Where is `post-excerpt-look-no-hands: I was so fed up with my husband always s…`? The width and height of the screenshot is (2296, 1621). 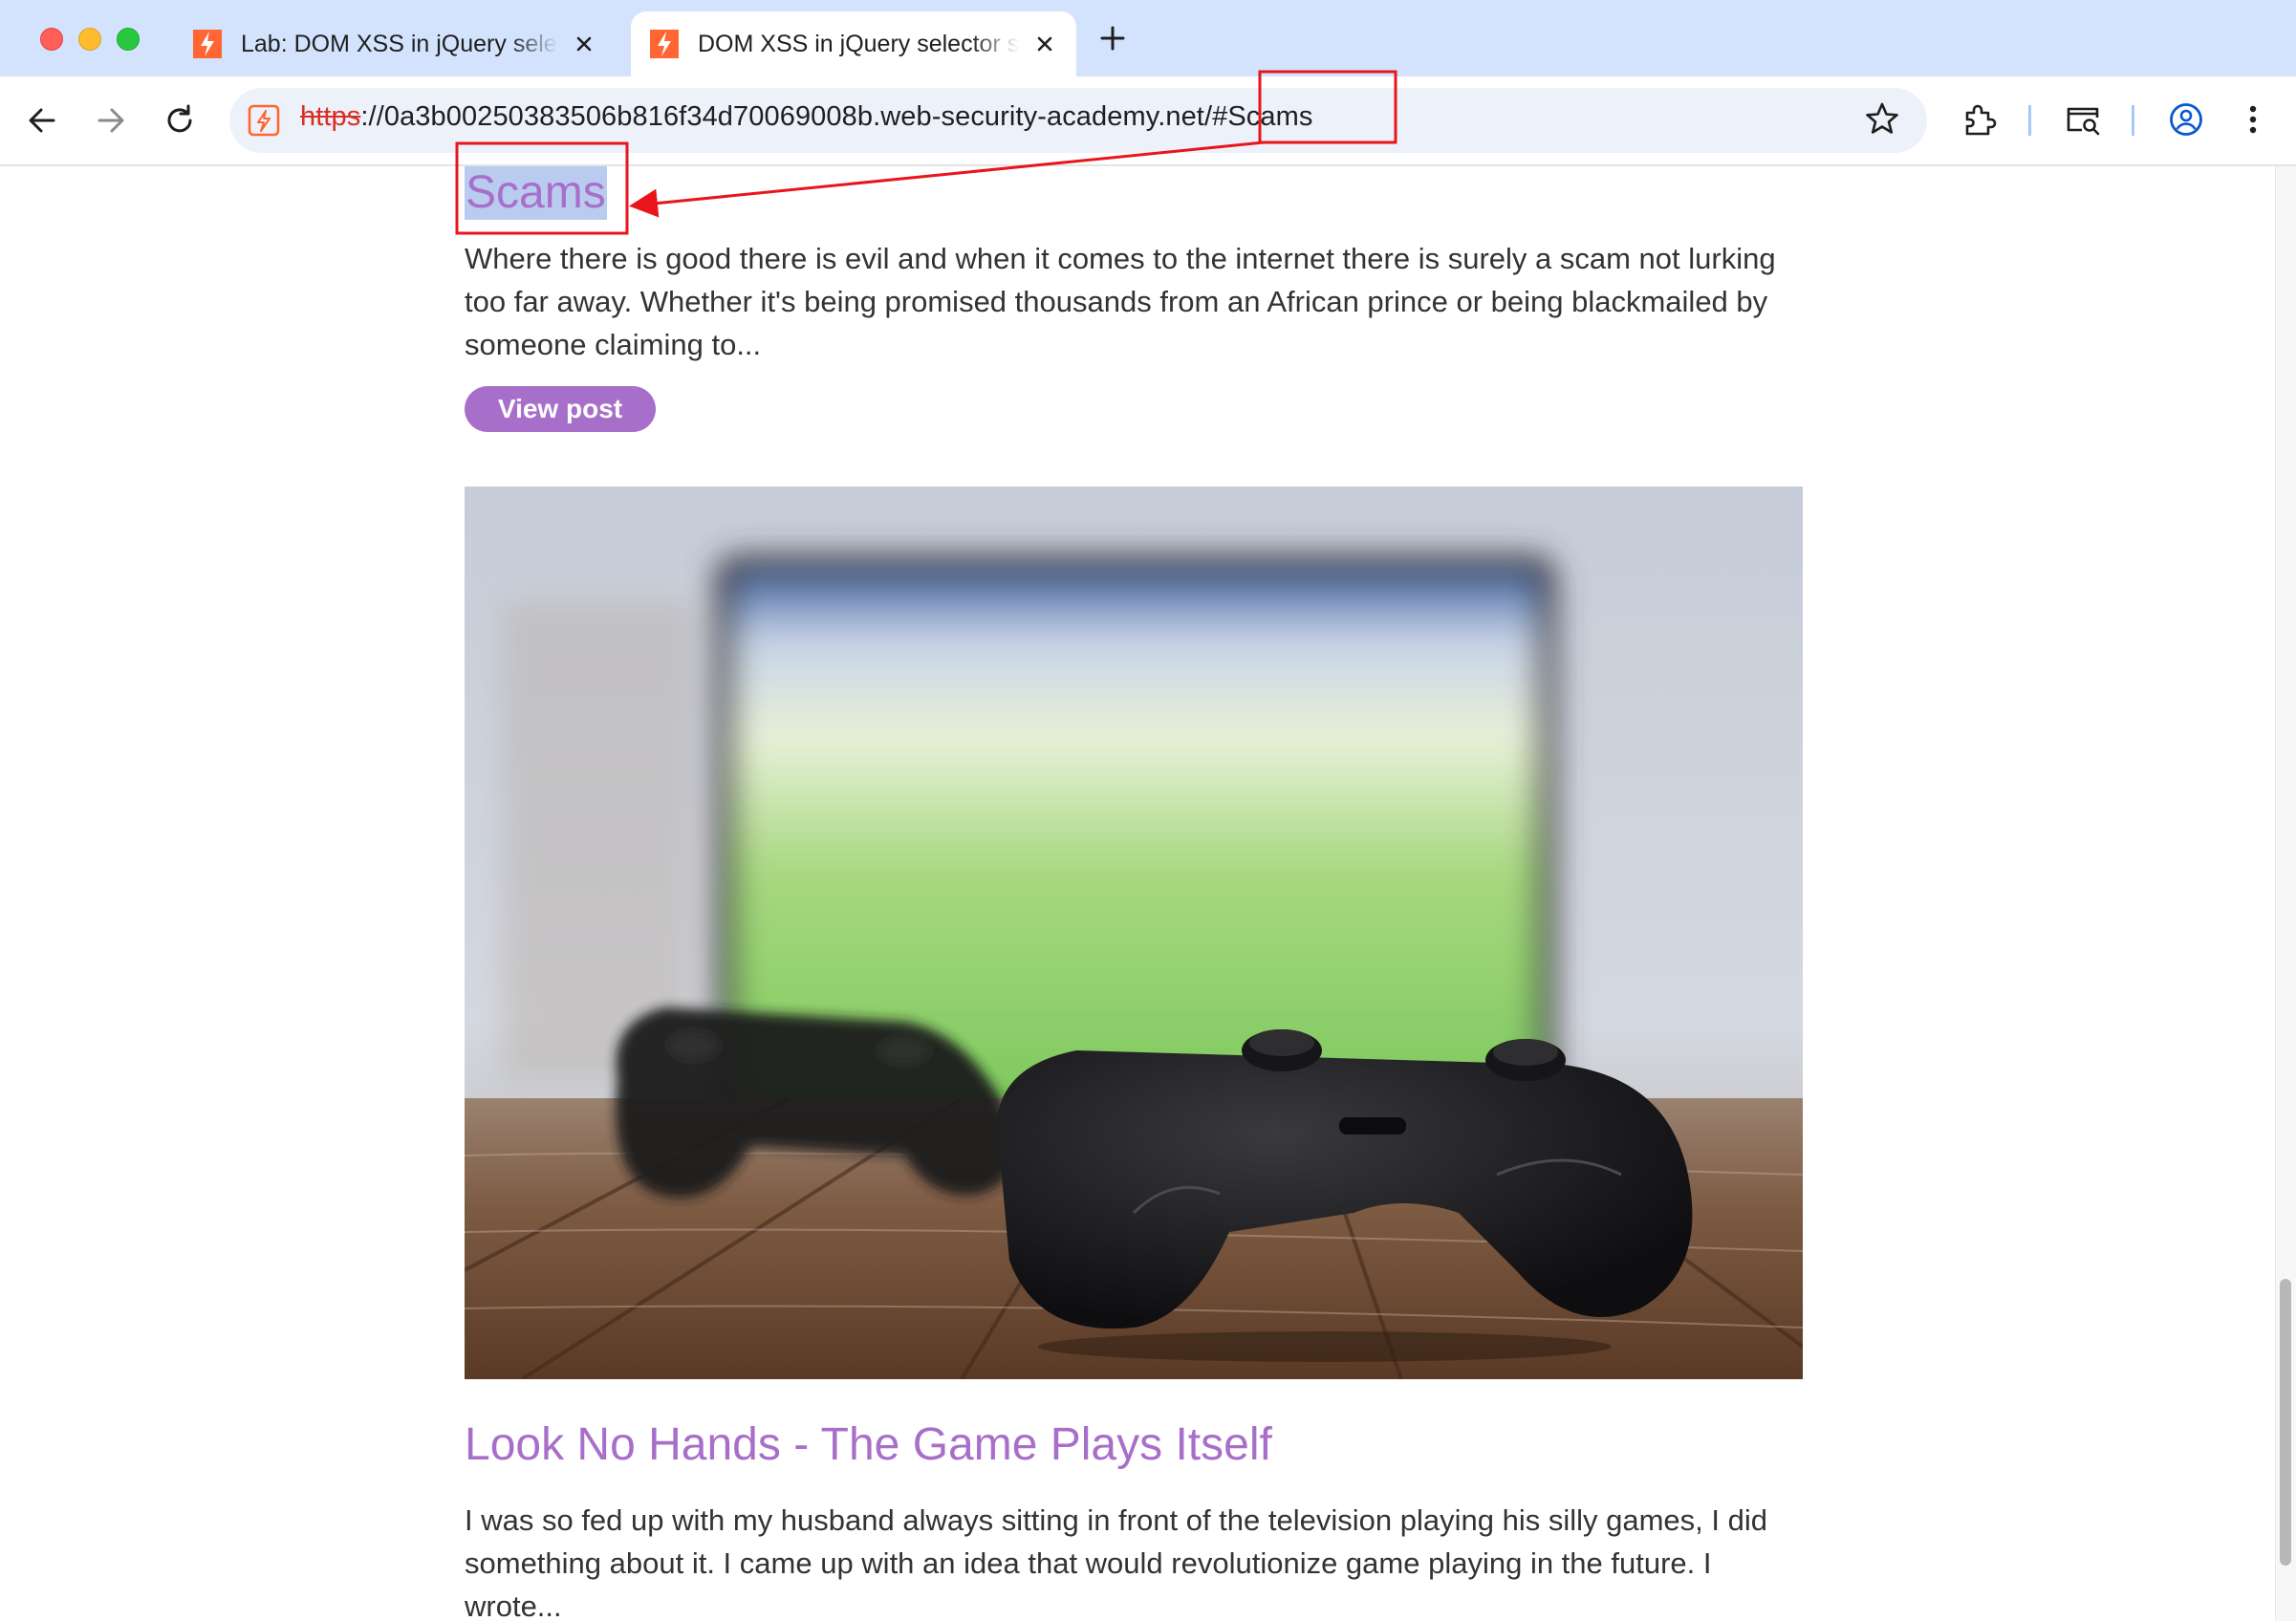 post-excerpt-look-no-hands: I was so fed up with my husband always s… is located at coordinates (1116, 1562).